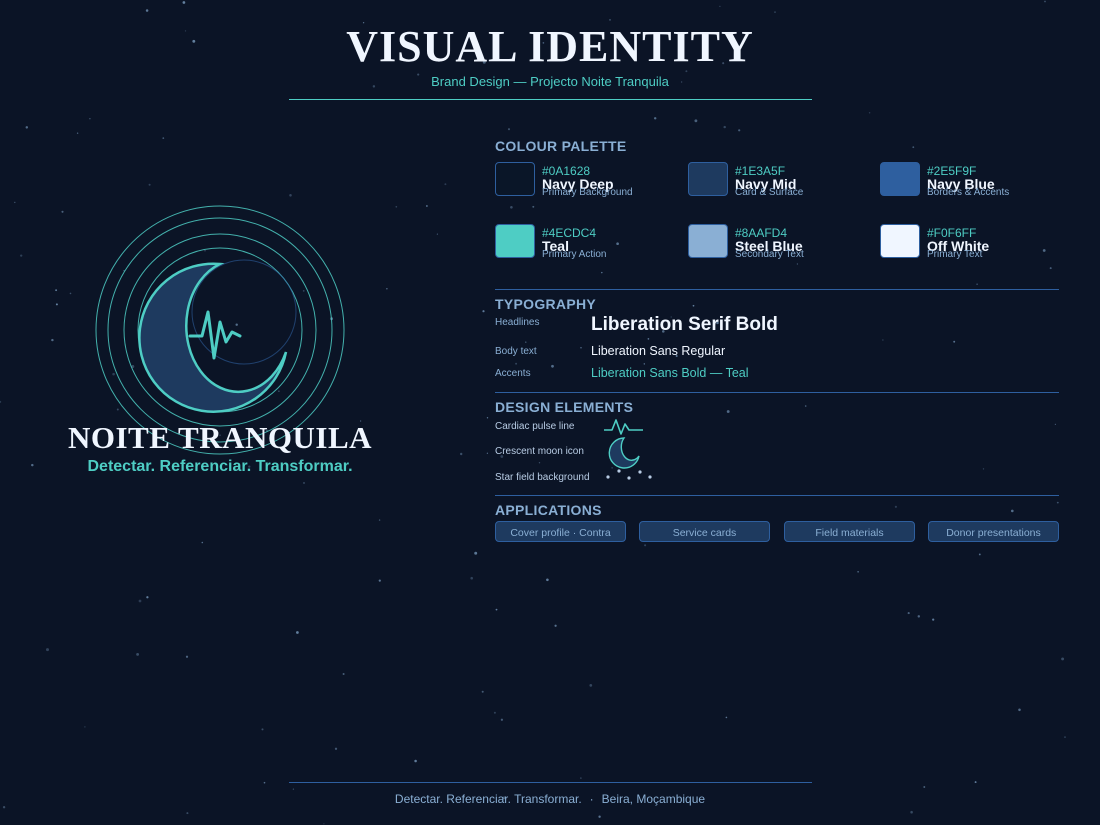  Describe the element at coordinates (849, 531) in the screenshot. I see `application-tag-field-materials: Field materials` at that location.